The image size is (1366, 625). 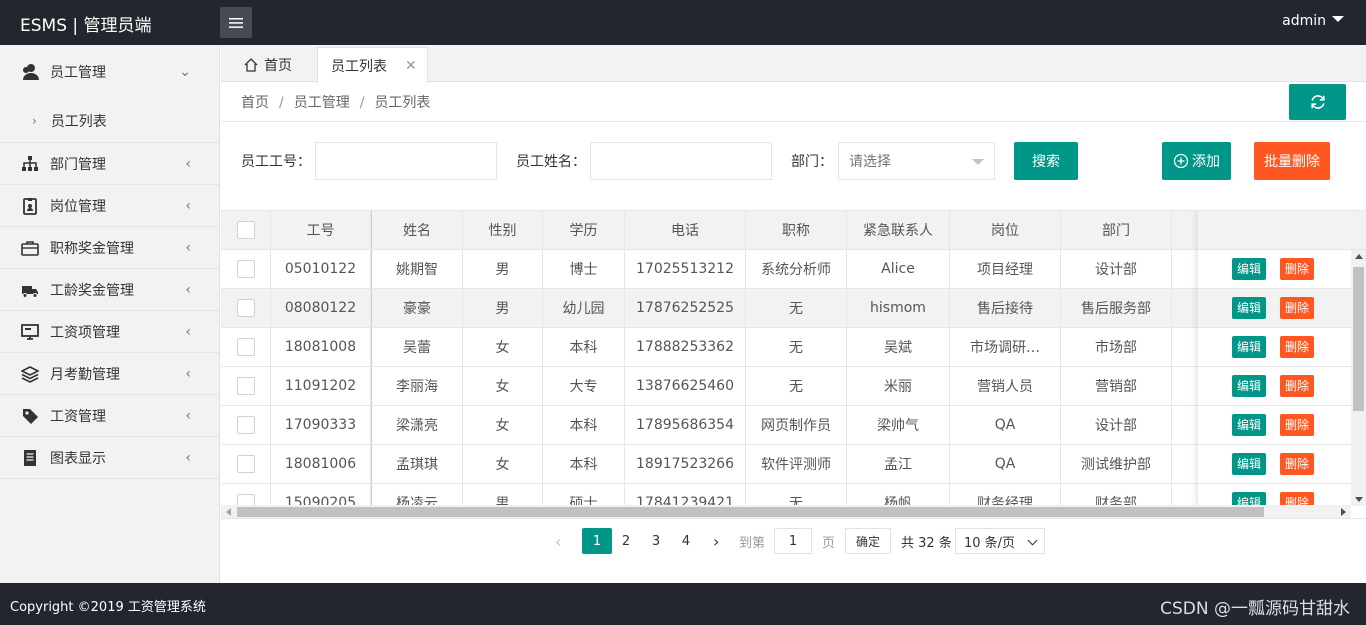 I want to click on dept-label: 部门：, so click(x=812, y=162).